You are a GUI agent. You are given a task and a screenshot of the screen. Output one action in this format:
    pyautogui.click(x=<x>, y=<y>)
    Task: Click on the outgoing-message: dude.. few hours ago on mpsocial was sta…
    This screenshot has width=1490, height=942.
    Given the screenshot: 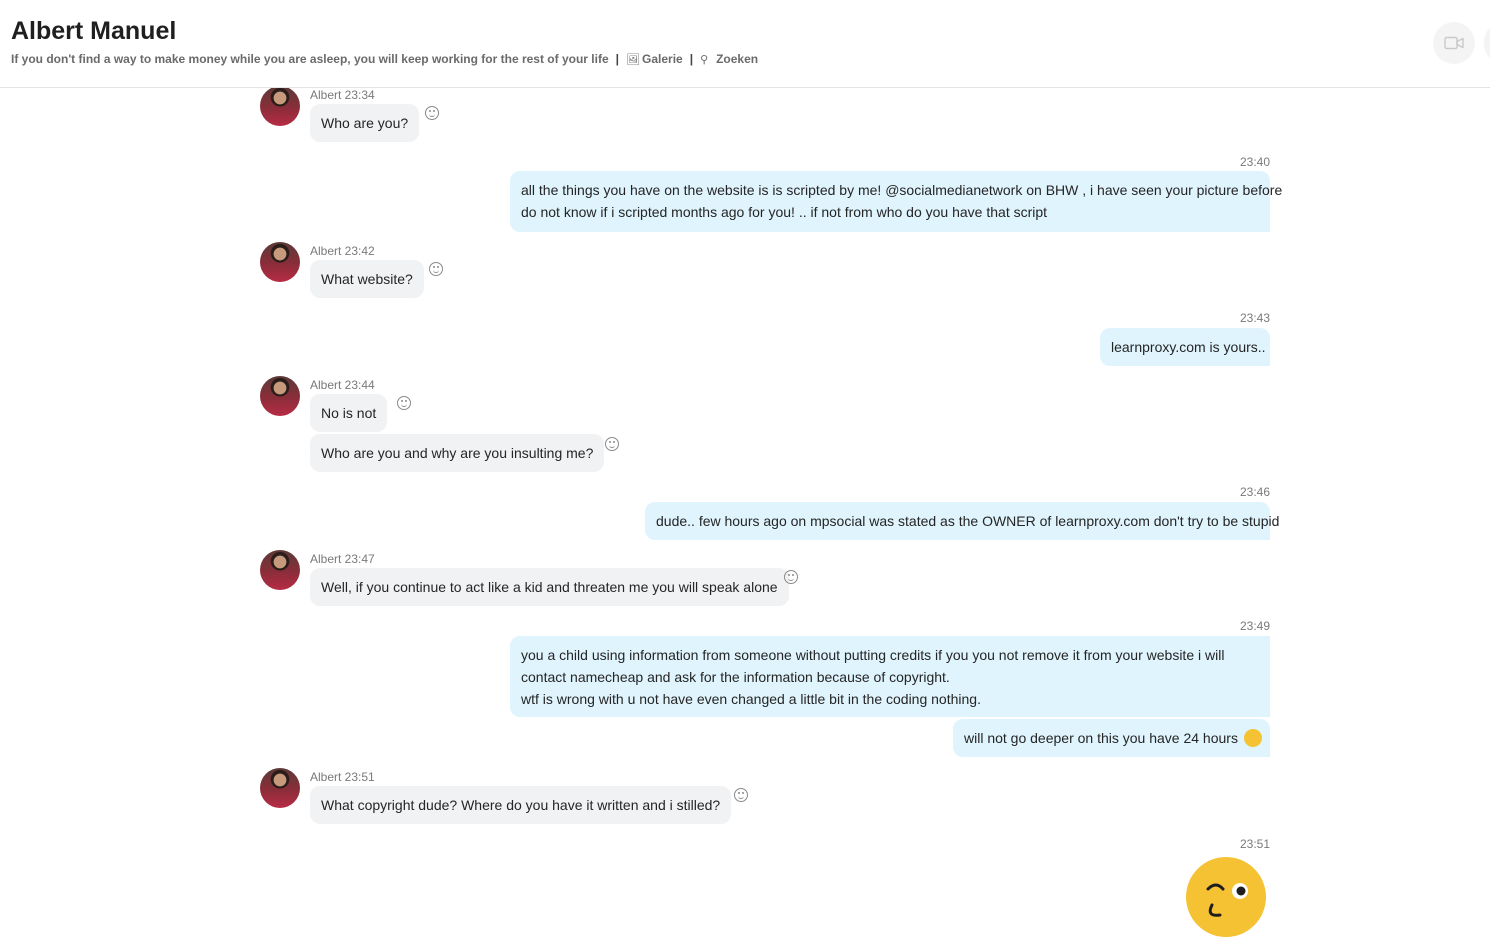 What is the action you would take?
    pyautogui.click(x=962, y=521)
    